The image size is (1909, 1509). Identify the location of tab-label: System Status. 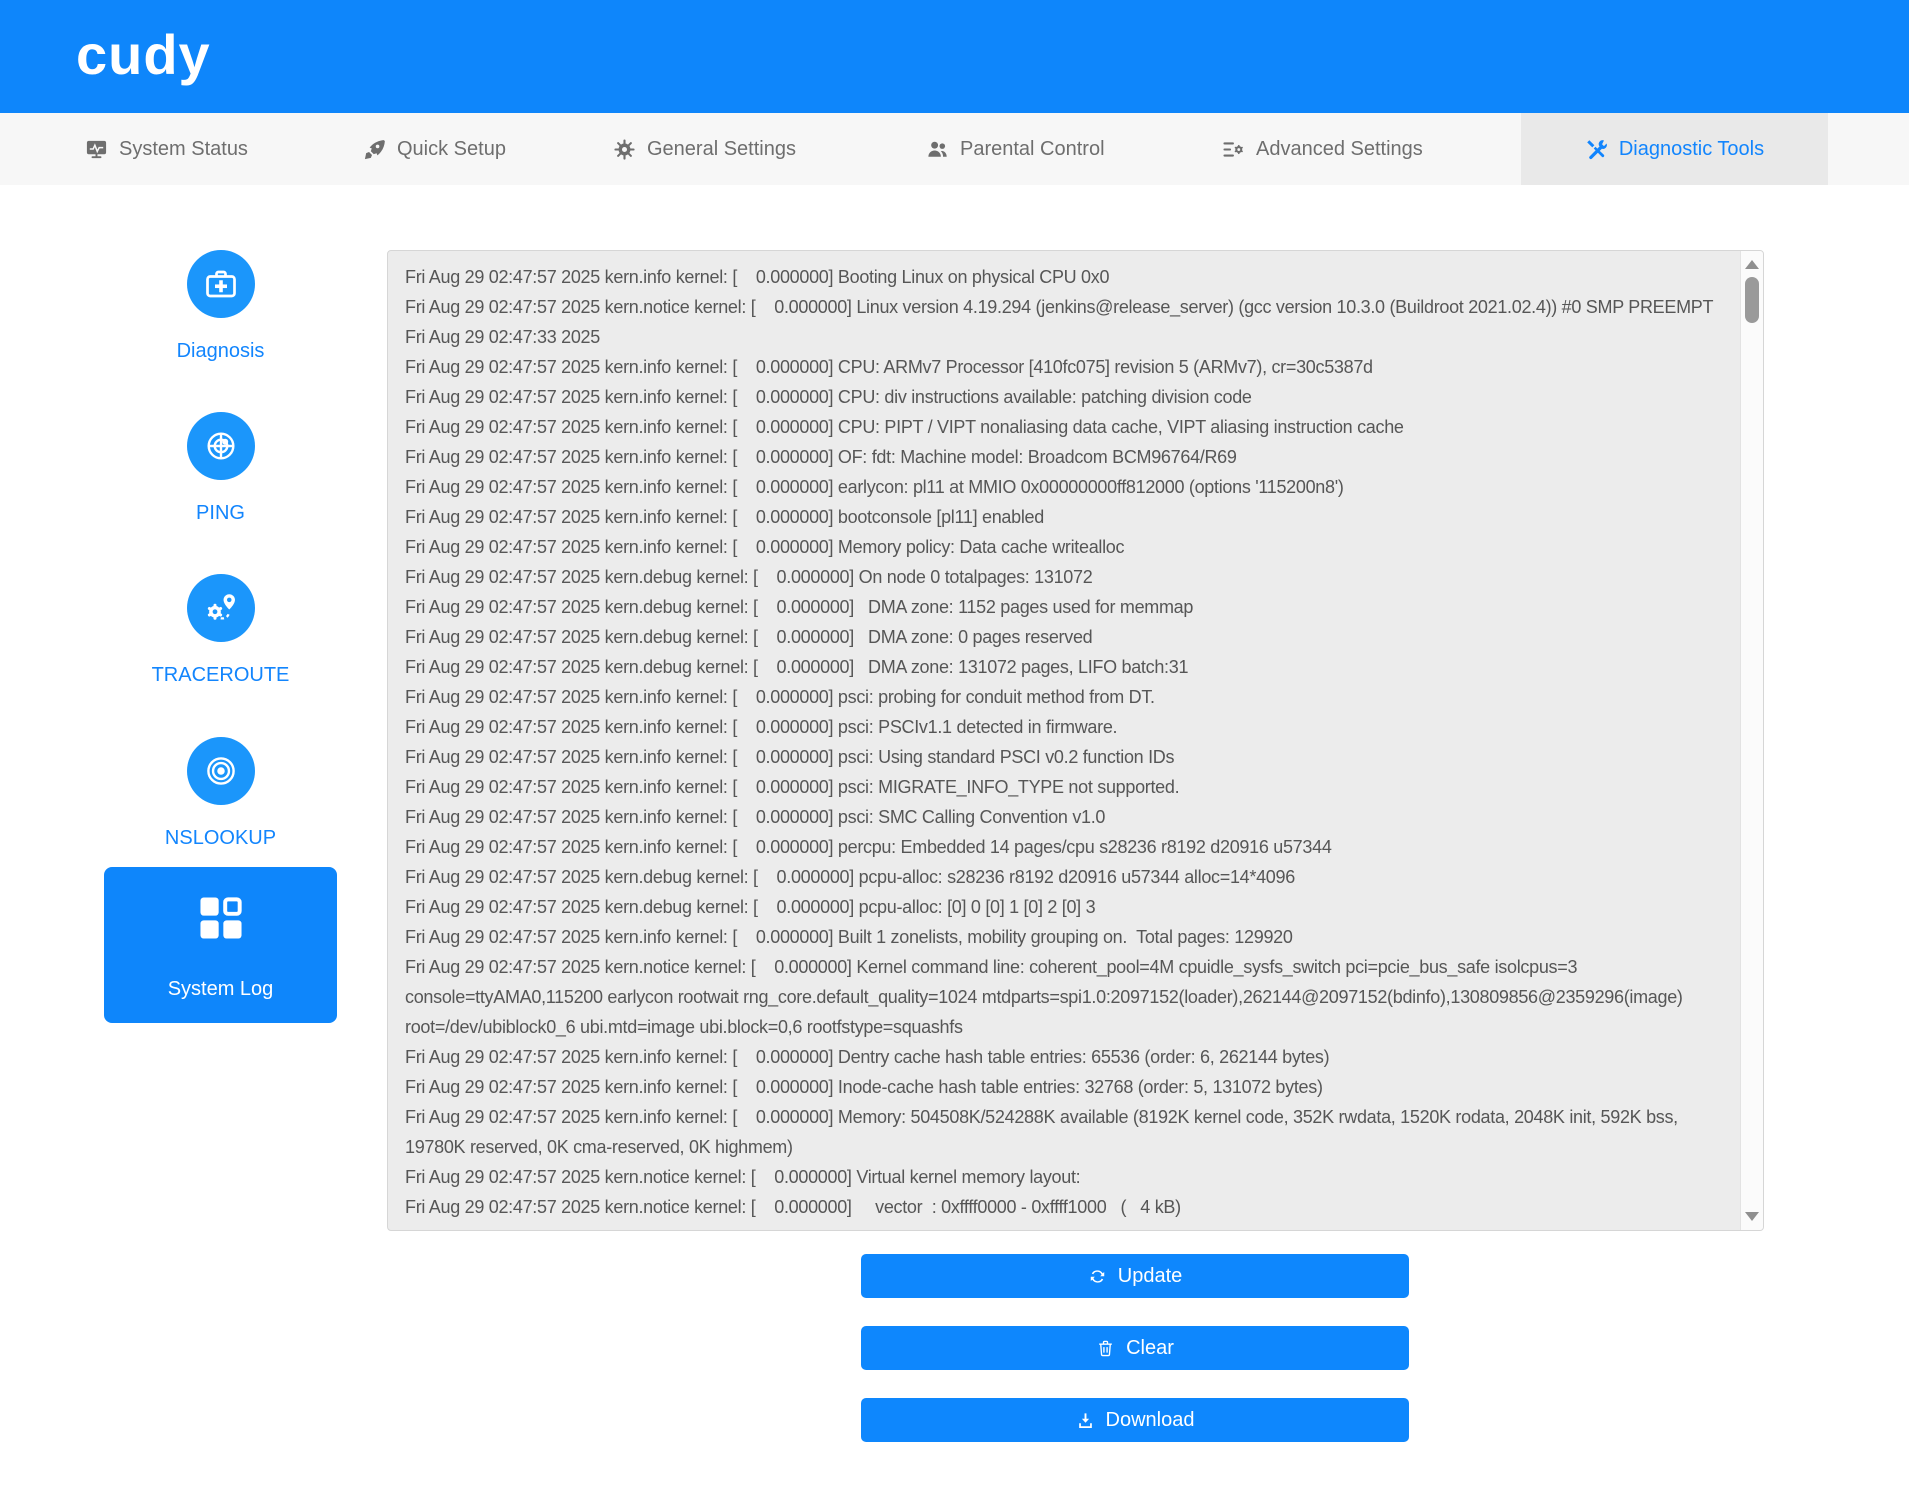
(183, 148).